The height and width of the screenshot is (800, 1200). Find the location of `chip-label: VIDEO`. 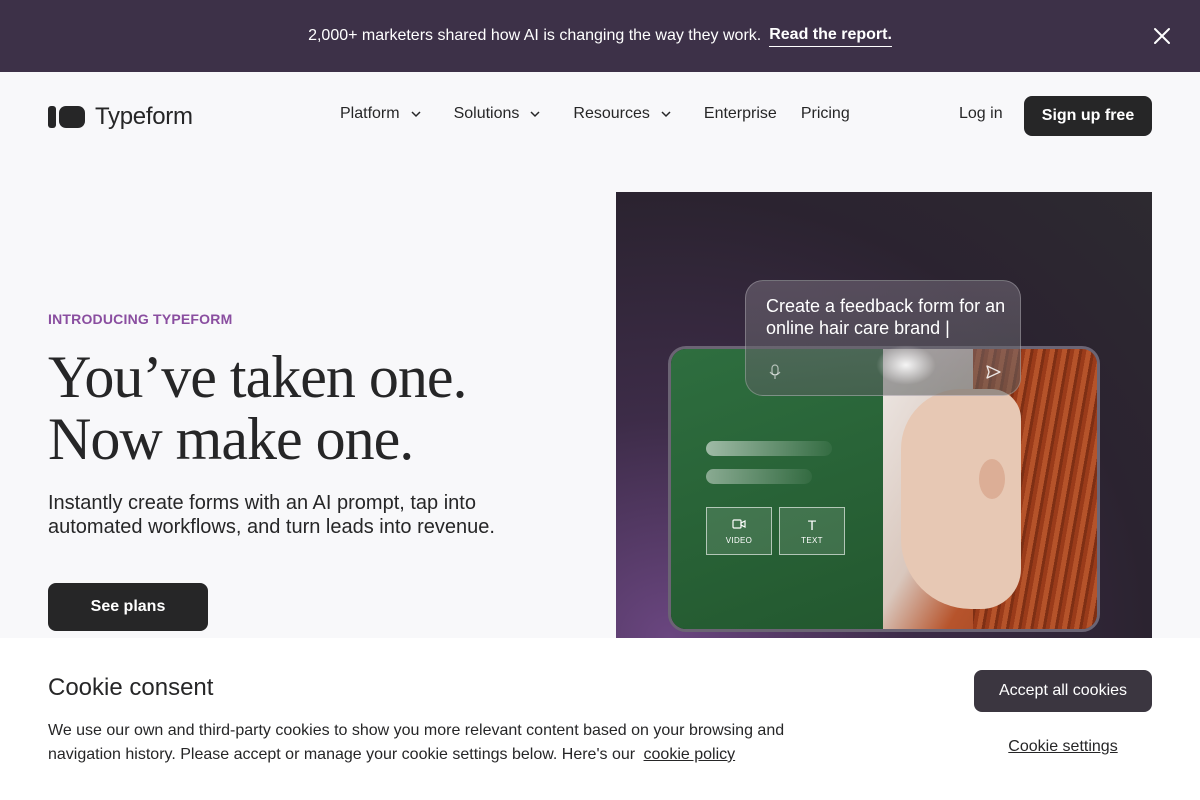

chip-label: VIDEO is located at coordinates (739, 540).